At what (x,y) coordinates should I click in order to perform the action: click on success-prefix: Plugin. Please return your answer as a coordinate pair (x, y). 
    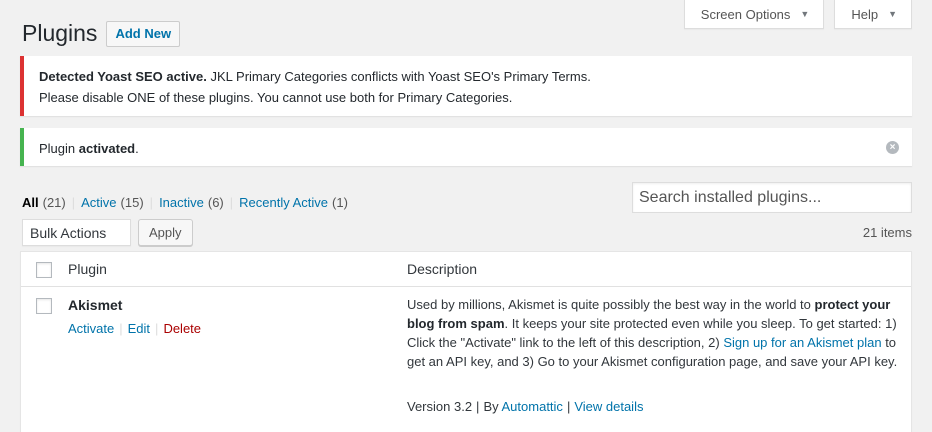
    Looking at the image, I should click on (59, 148).